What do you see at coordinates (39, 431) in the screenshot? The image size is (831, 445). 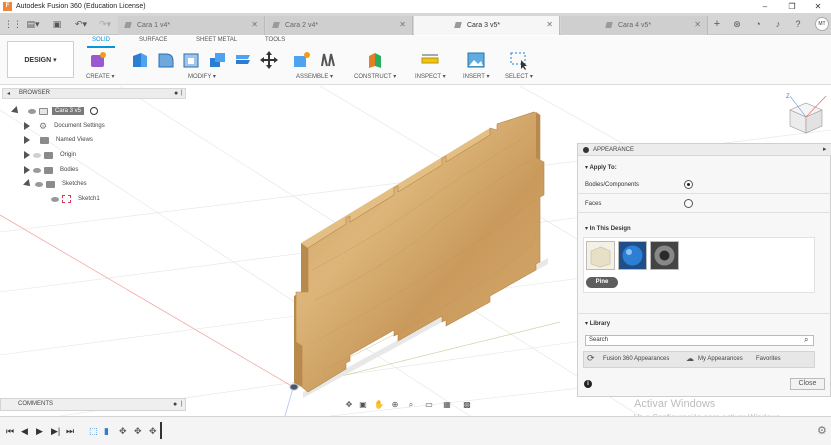 I see `play-icon: ▶` at bounding box center [39, 431].